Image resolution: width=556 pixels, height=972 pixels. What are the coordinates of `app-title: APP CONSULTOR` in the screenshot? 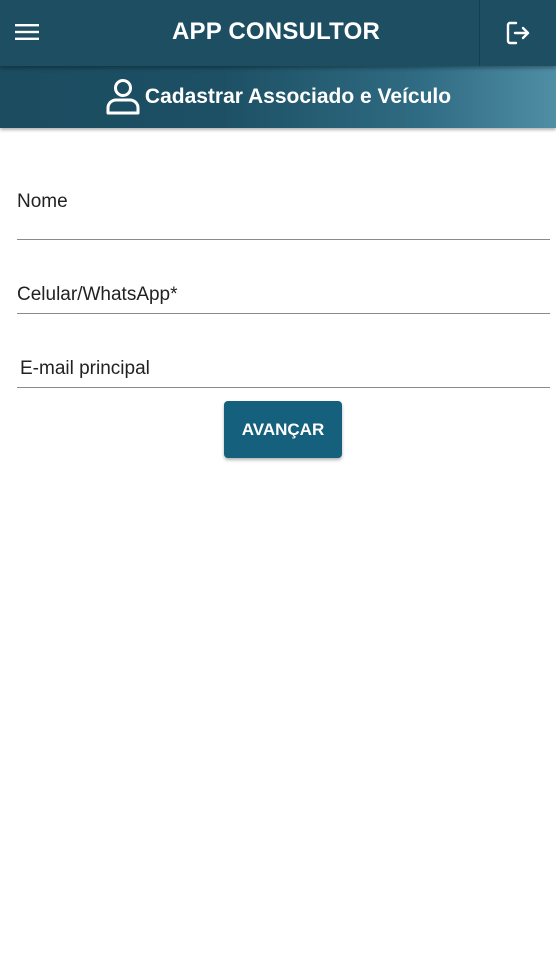 It's located at (276, 31).